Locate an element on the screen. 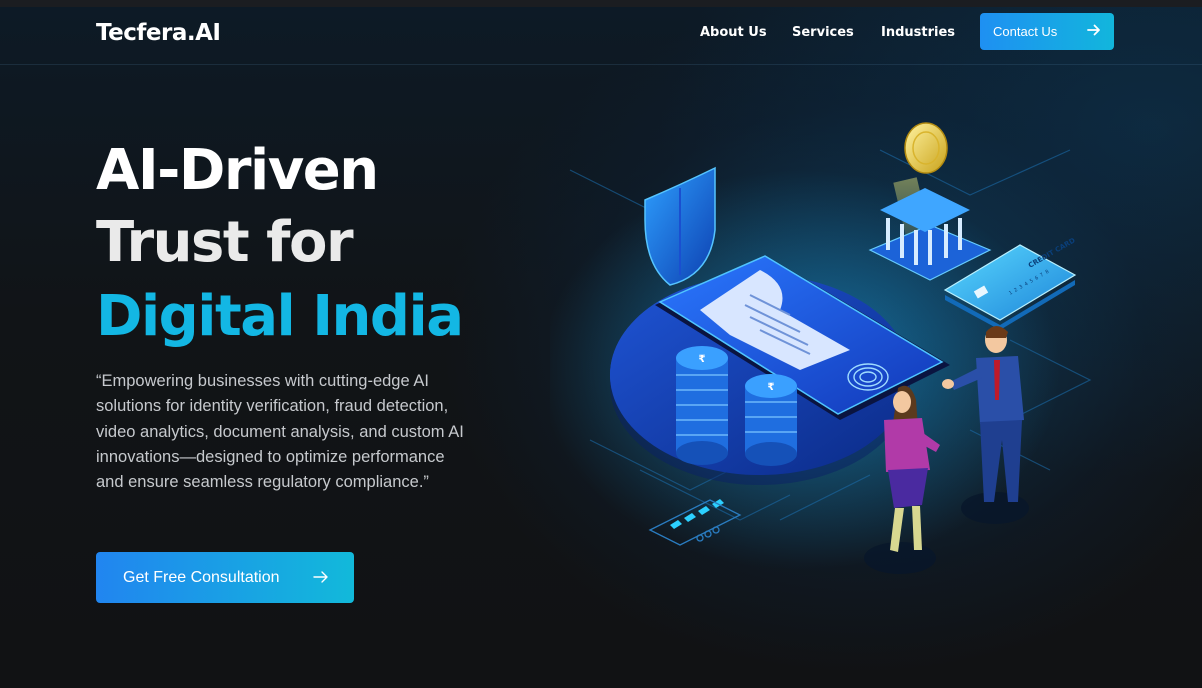 The height and width of the screenshot is (688, 1202). contact-us-button: Contact Us is located at coordinates (1047, 31).